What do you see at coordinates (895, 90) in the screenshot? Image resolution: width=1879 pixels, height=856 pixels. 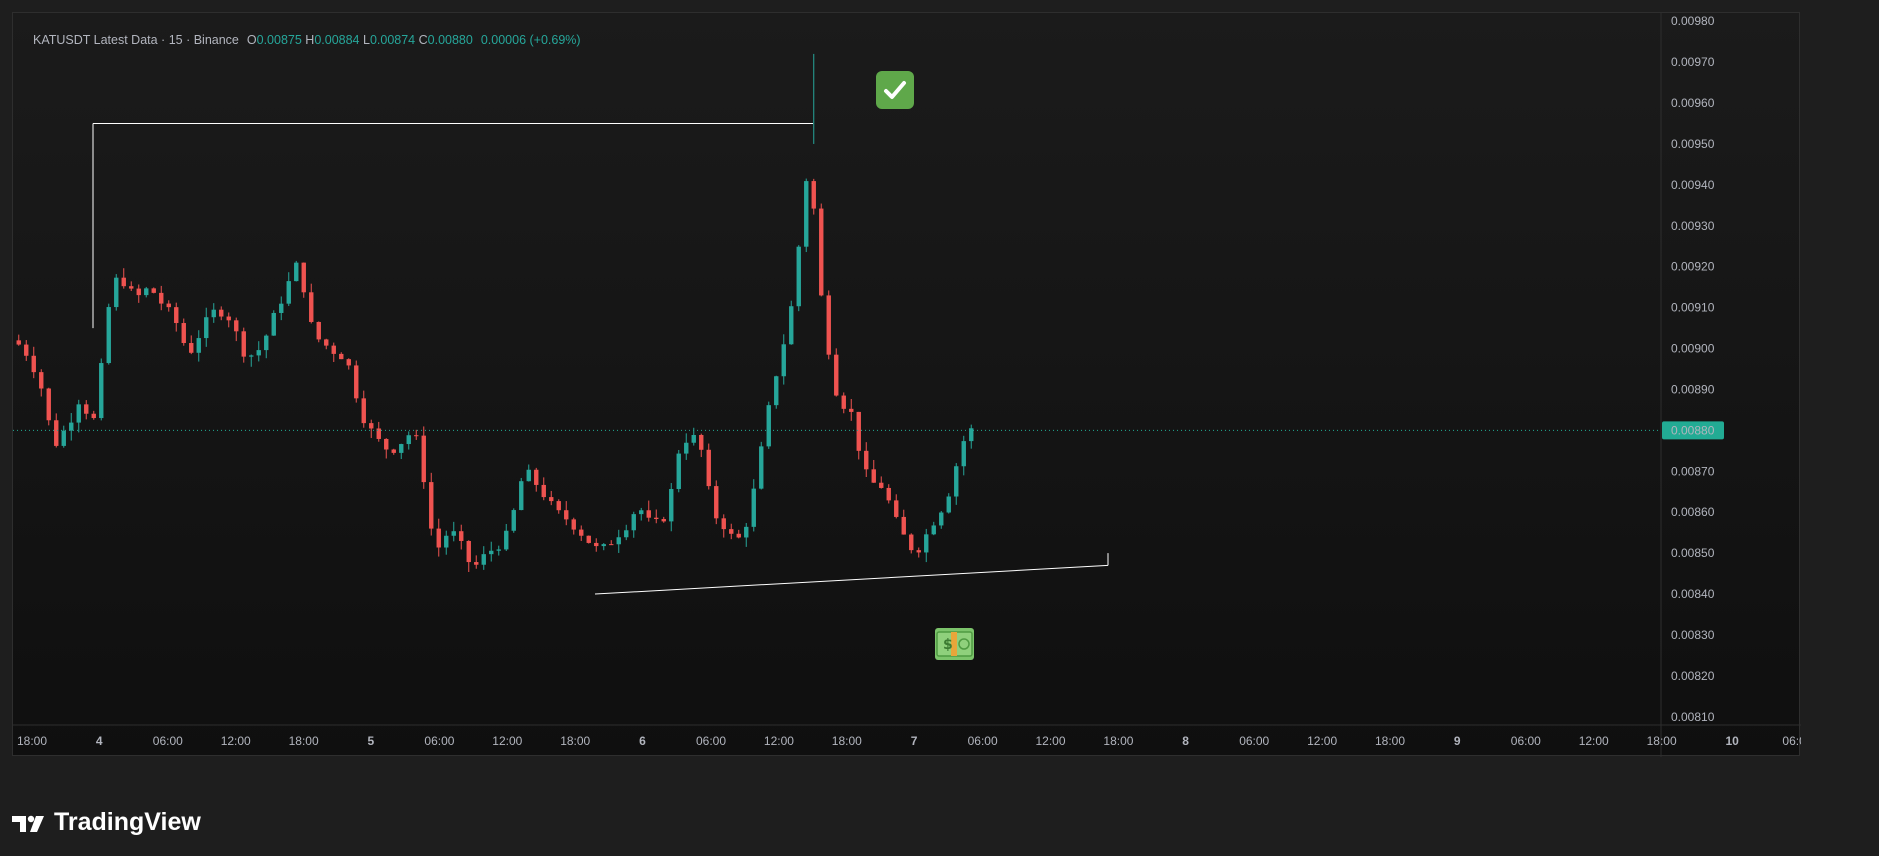 I see `check-mark-icon` at bounding box center [895, 90].